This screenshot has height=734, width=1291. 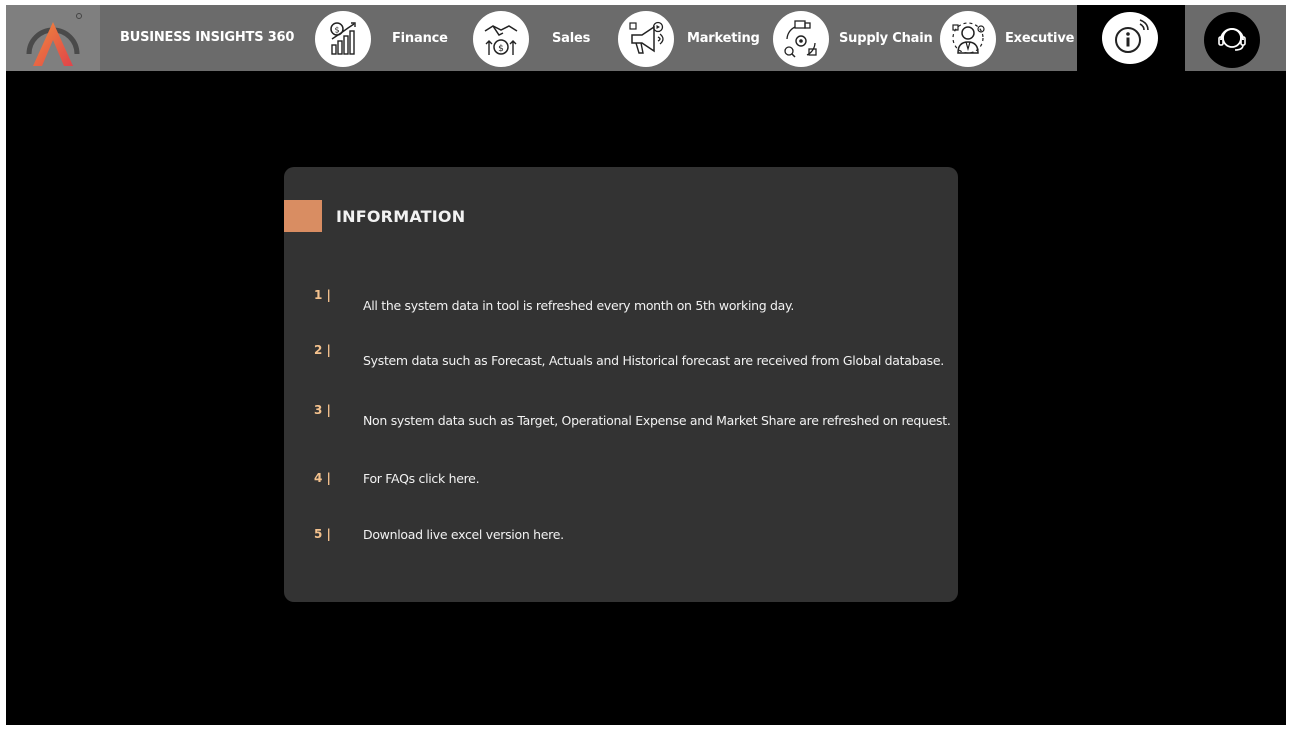 I want to click on app-title: BUSINESS INSIGHTS 360, so click(x=207, y=37).